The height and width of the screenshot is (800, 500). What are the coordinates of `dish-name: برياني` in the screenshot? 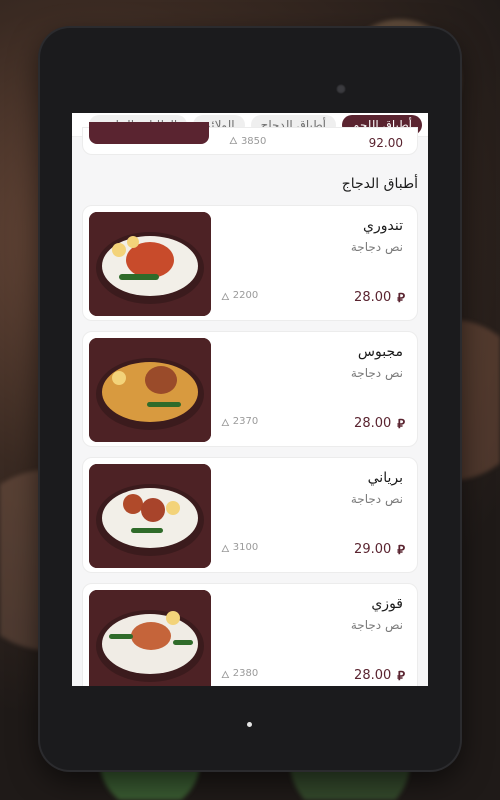 It's located at (385, 478).